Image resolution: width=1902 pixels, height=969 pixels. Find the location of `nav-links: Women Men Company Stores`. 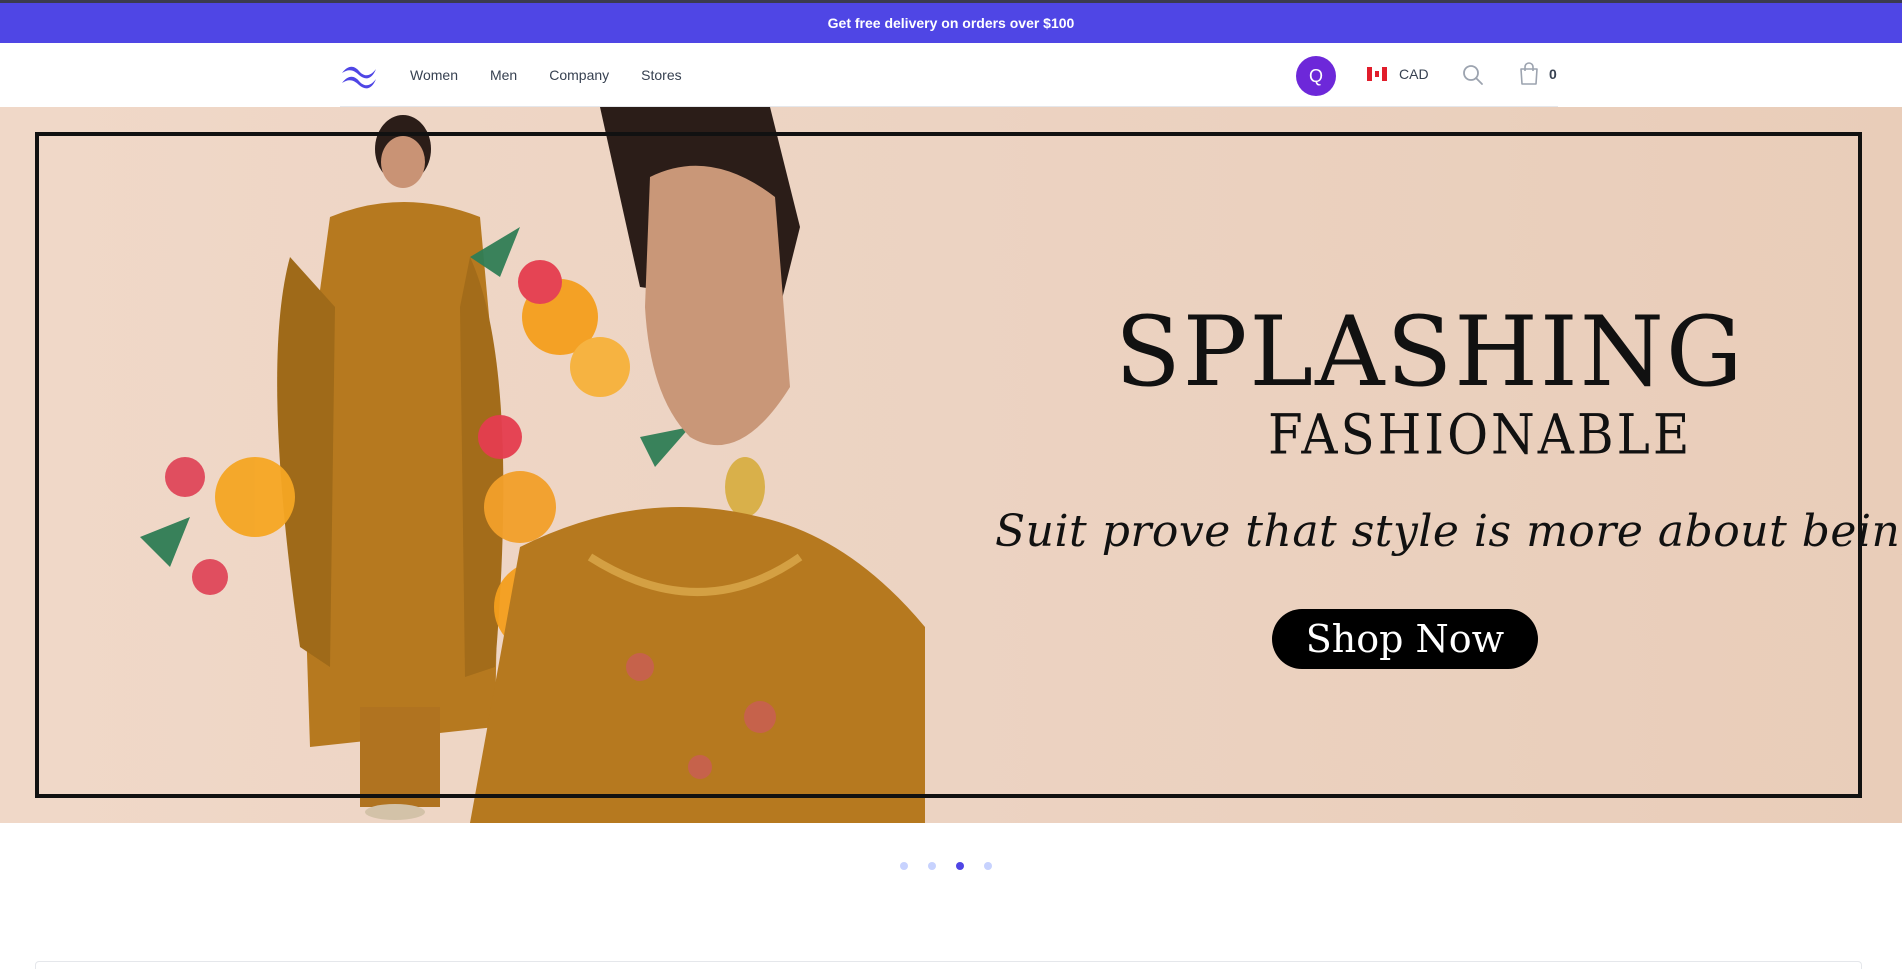

nav-links: Women Men Company Stores is located at coordinates (562, 75).